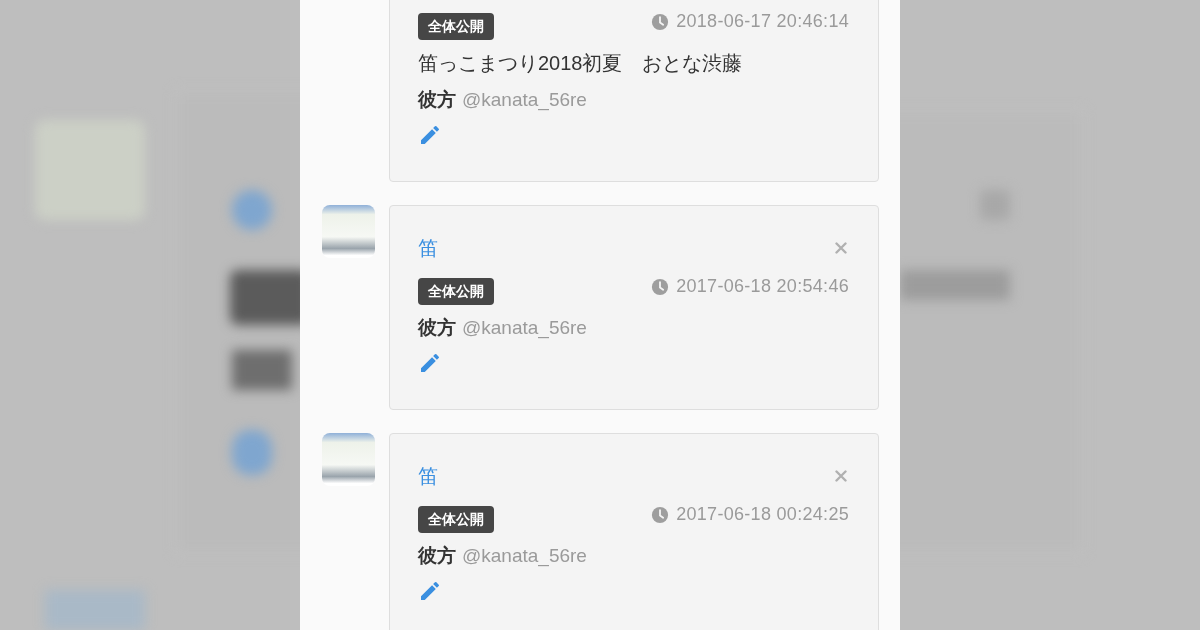  I want to click on timestamp: 2018-06-17 20:46:14, so click(762, 21).